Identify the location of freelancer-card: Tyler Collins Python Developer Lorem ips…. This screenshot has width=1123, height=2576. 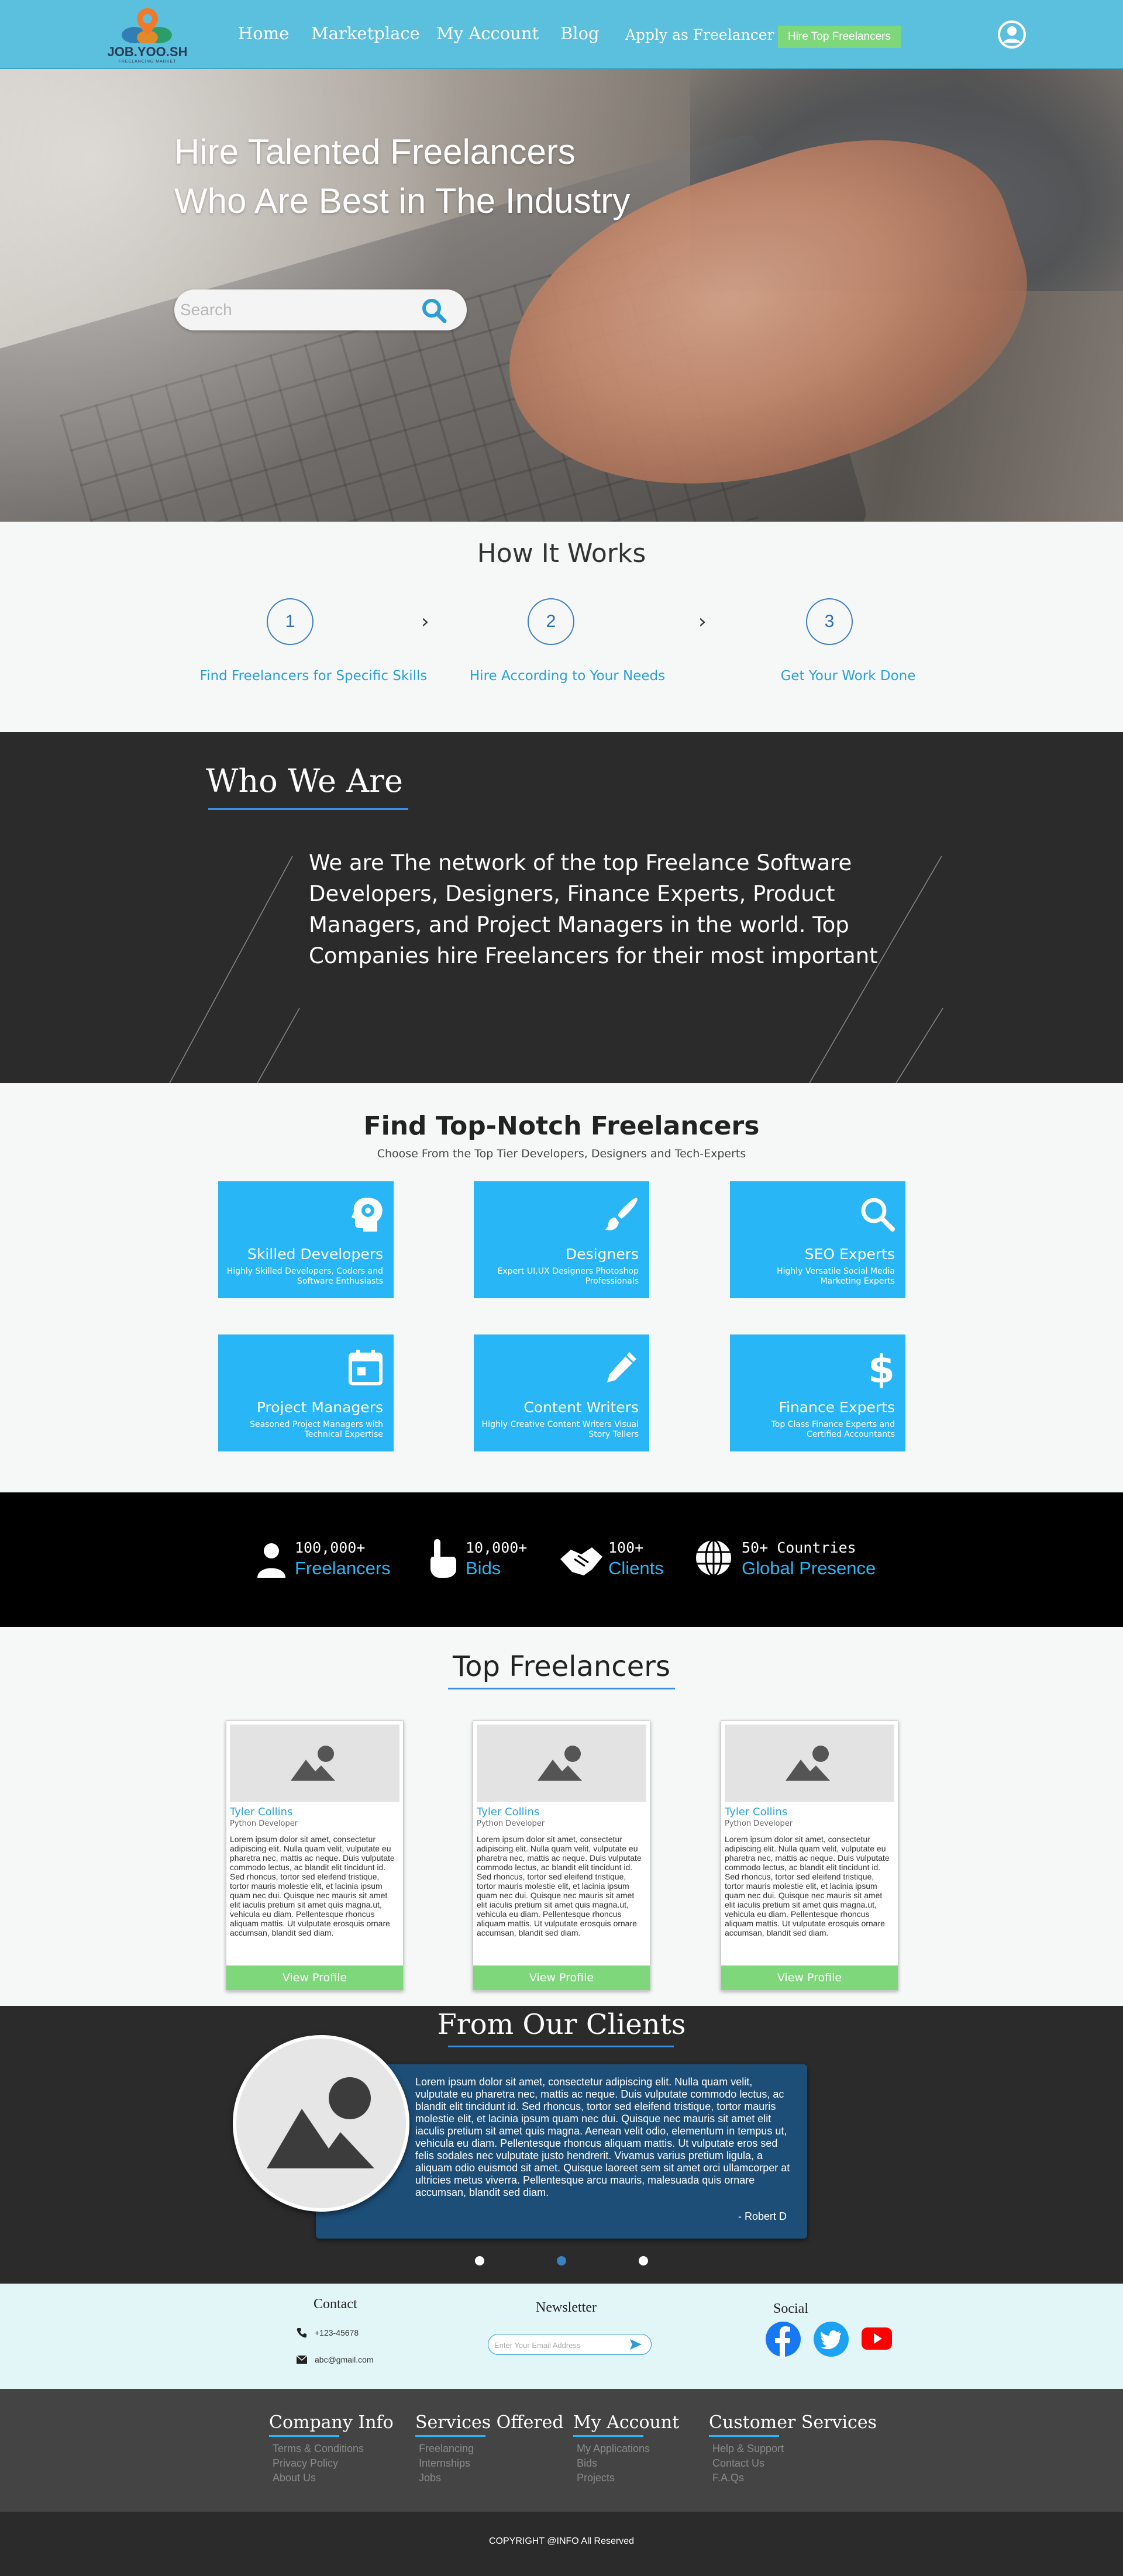
(809, 1855).